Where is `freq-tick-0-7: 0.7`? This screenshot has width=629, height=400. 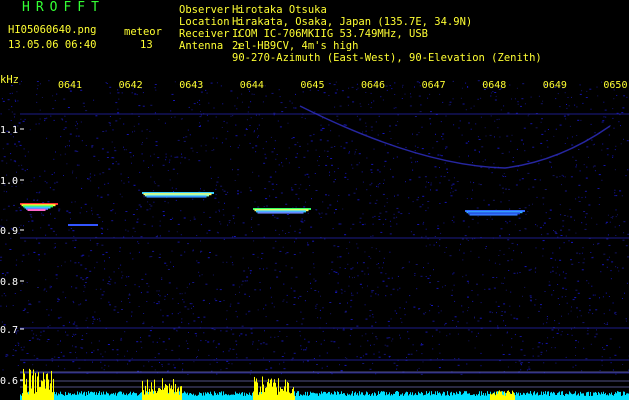
freq-tick-0-7: 0.7 is located at coordinates (9, 330).